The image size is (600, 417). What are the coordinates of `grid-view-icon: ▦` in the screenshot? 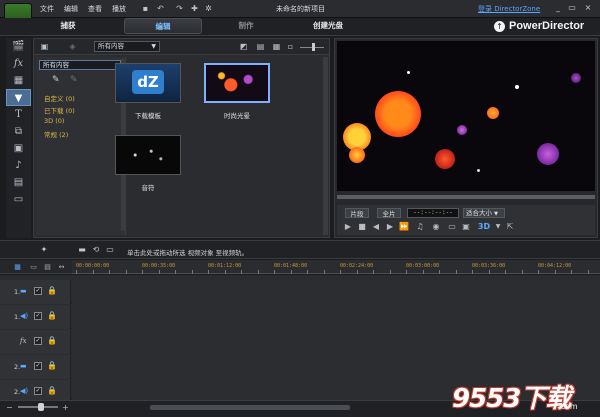 It's located at (276, 46).